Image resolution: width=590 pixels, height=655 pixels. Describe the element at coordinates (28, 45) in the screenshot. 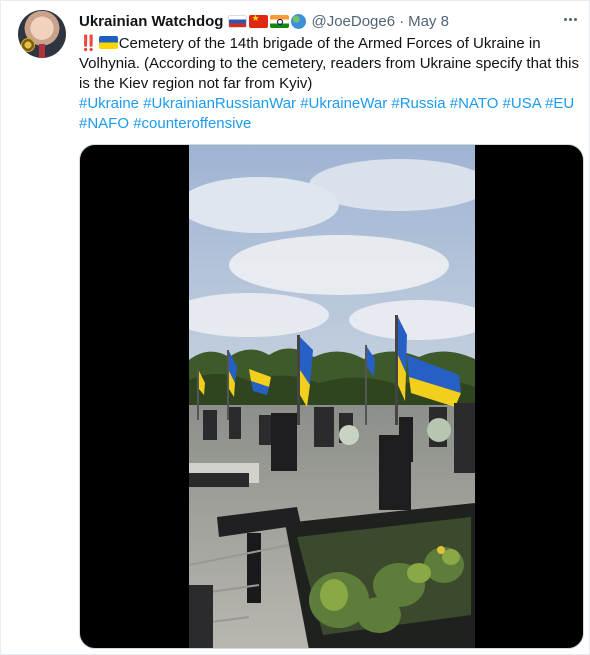

I see `avatar-badge` at that location.